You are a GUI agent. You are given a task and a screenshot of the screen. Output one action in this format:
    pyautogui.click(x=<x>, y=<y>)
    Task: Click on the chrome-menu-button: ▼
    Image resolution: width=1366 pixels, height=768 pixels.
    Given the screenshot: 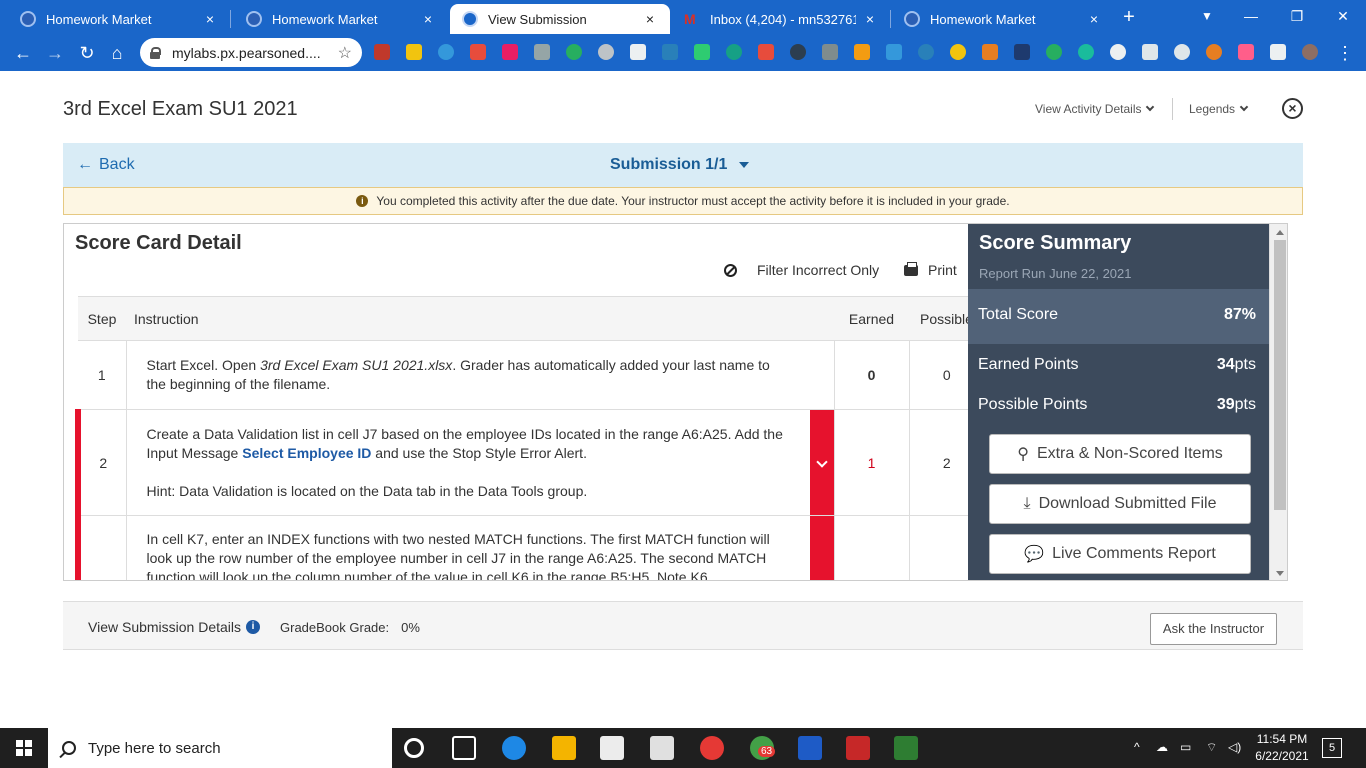 What is the action you would take?
    pyautogui.click(x=1207, y=17)
    